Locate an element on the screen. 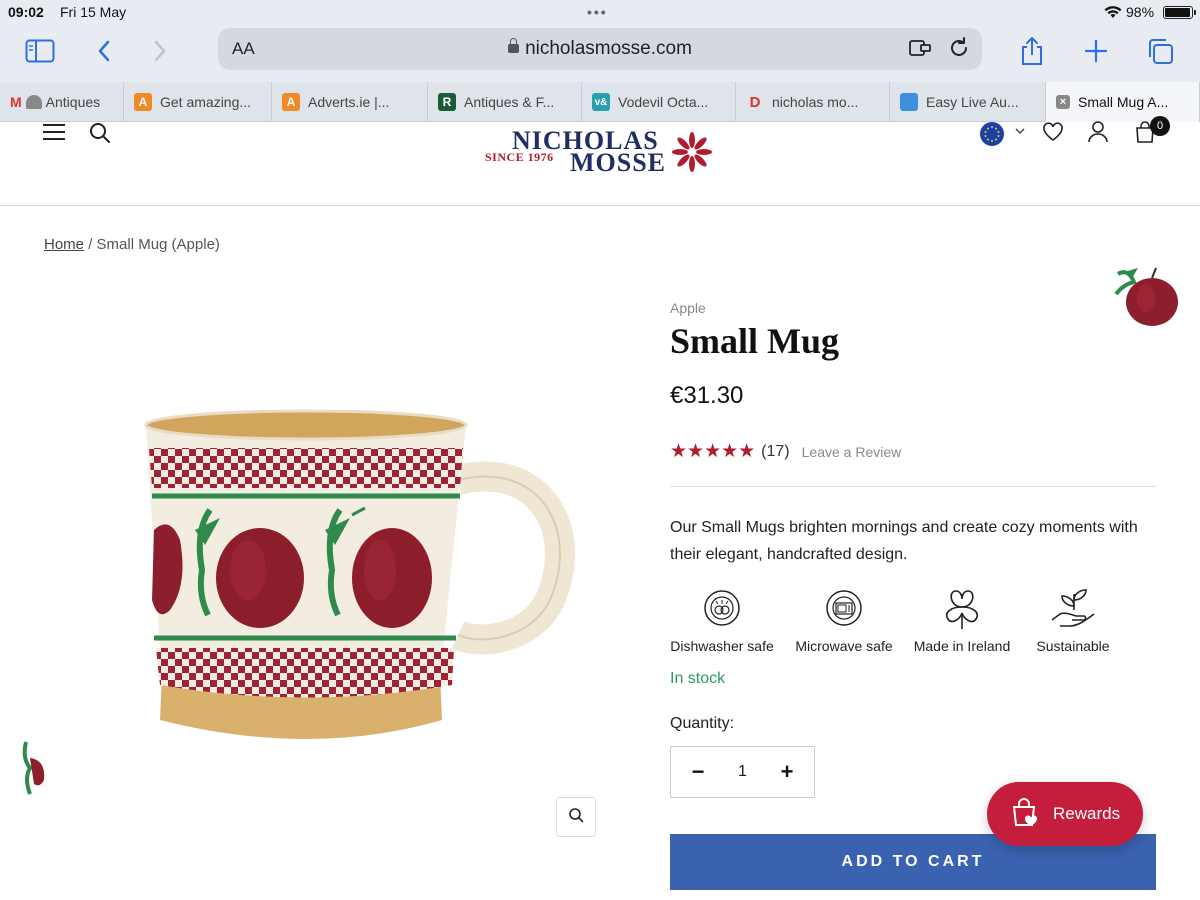  share-icon is located at coordinates (1032, 51).